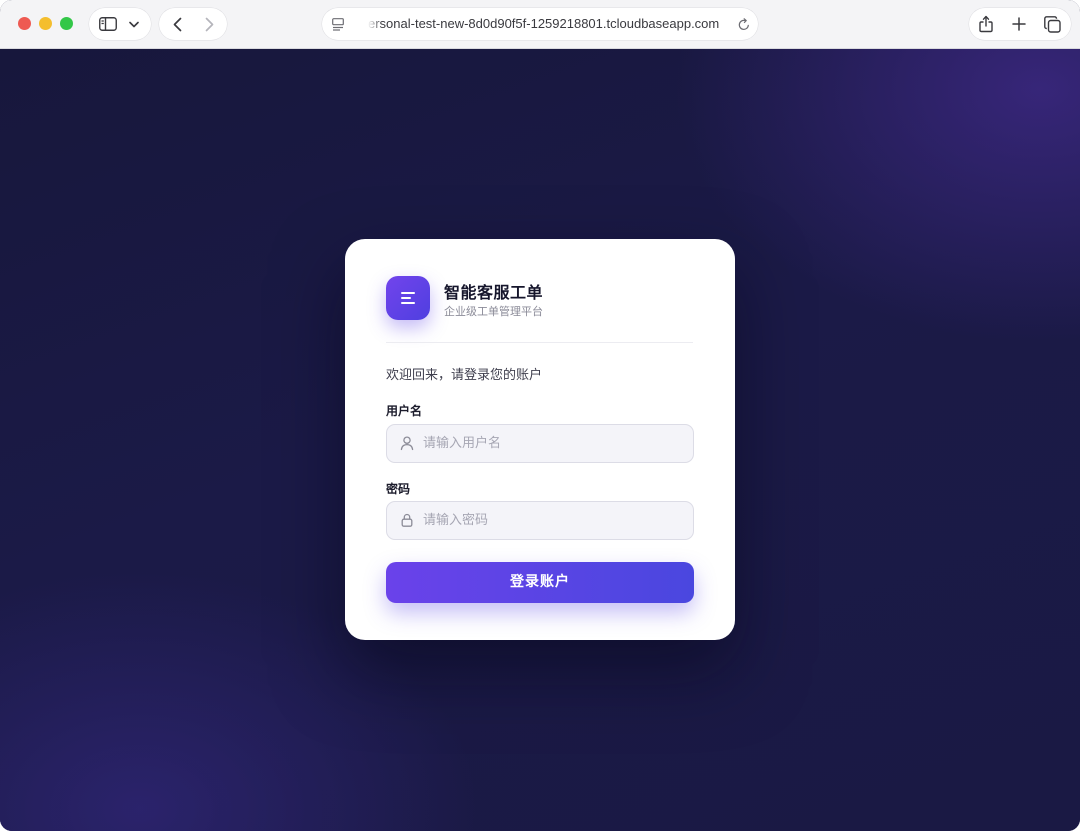 Image resolution: width=1080 pixels, height=831 pixels. Describe the element at coordinates (134, 24) in the screenshot. I see `chevron-down-icon` at that location.